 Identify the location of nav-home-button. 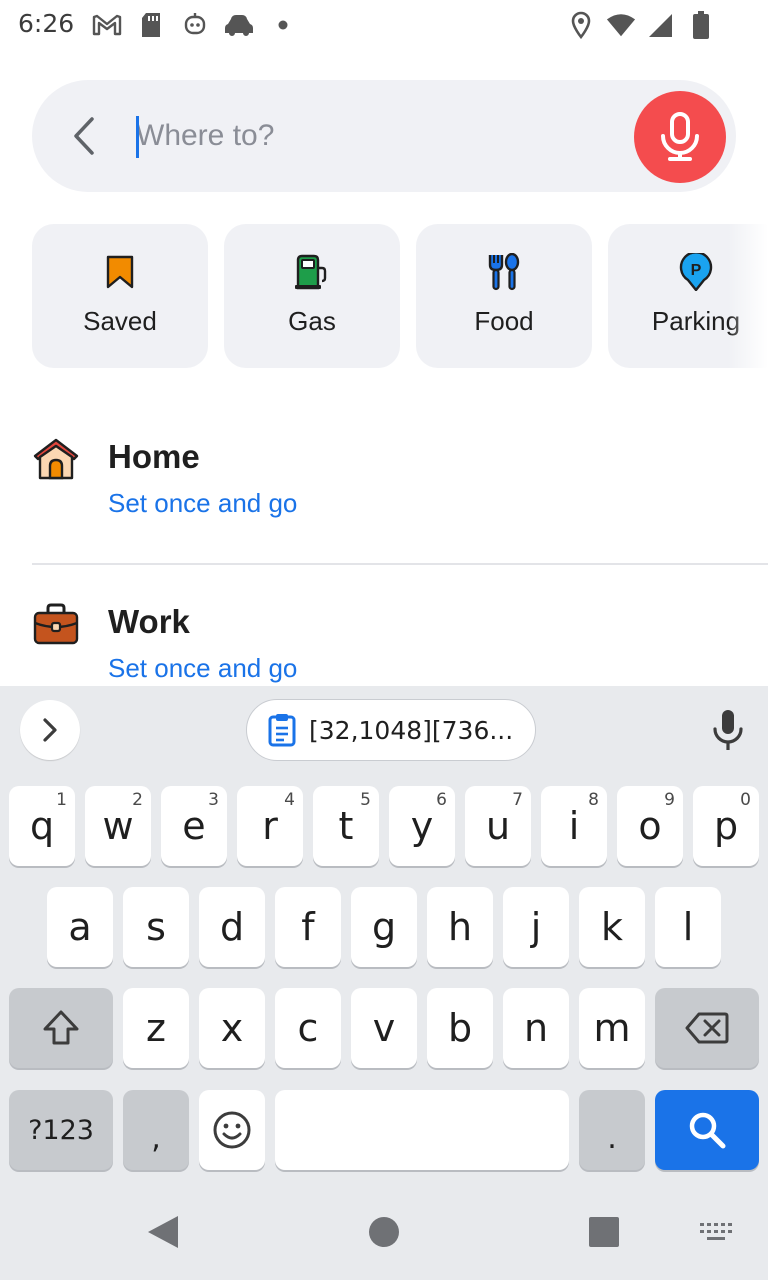
(384, 1232).